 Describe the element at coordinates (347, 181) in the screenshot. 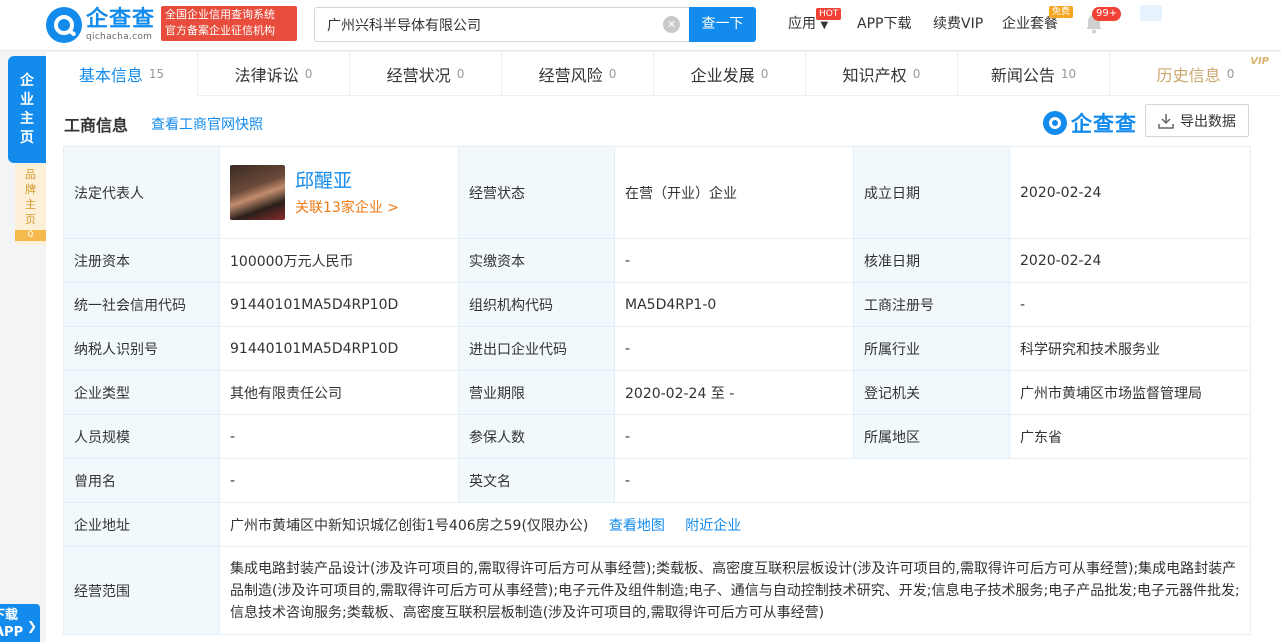

I see `legal-rep-name: 邱醒亚` at that location.